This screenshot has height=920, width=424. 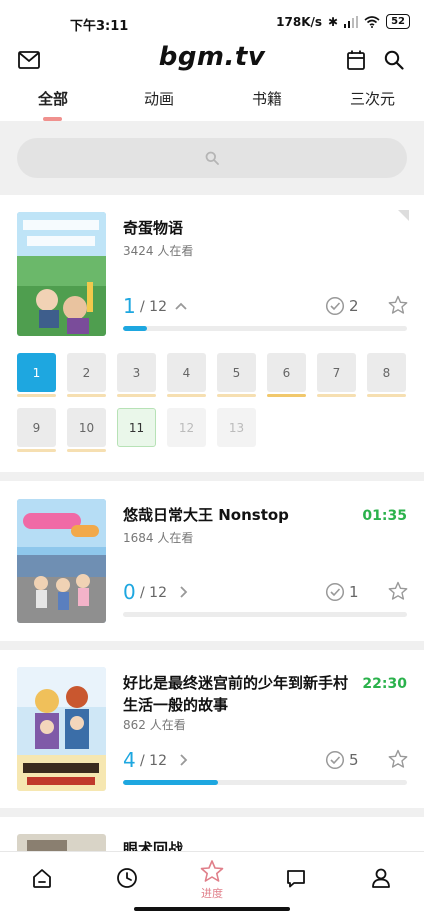 What do you see at coordinates (354, 306) in the screenshot?
I see `done-count: 2` at bounding box center [354, 306].